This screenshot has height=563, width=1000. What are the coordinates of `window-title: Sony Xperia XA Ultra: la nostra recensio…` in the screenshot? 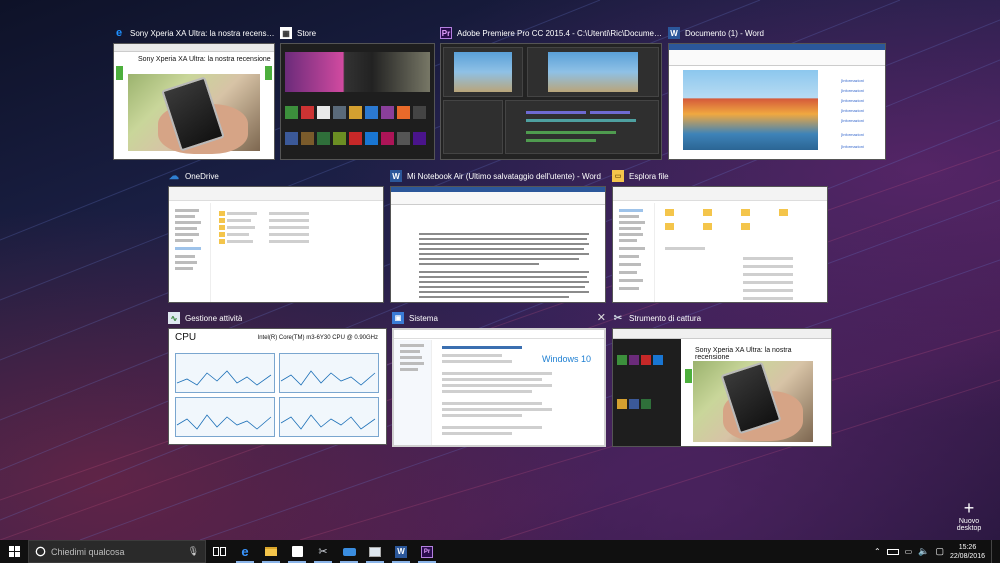 It's located at (202, 33).